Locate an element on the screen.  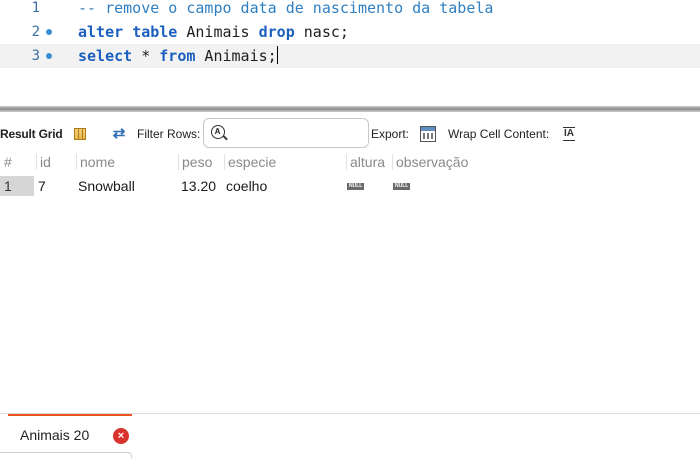
line-number: 3 is located at coordinates (35, 56).